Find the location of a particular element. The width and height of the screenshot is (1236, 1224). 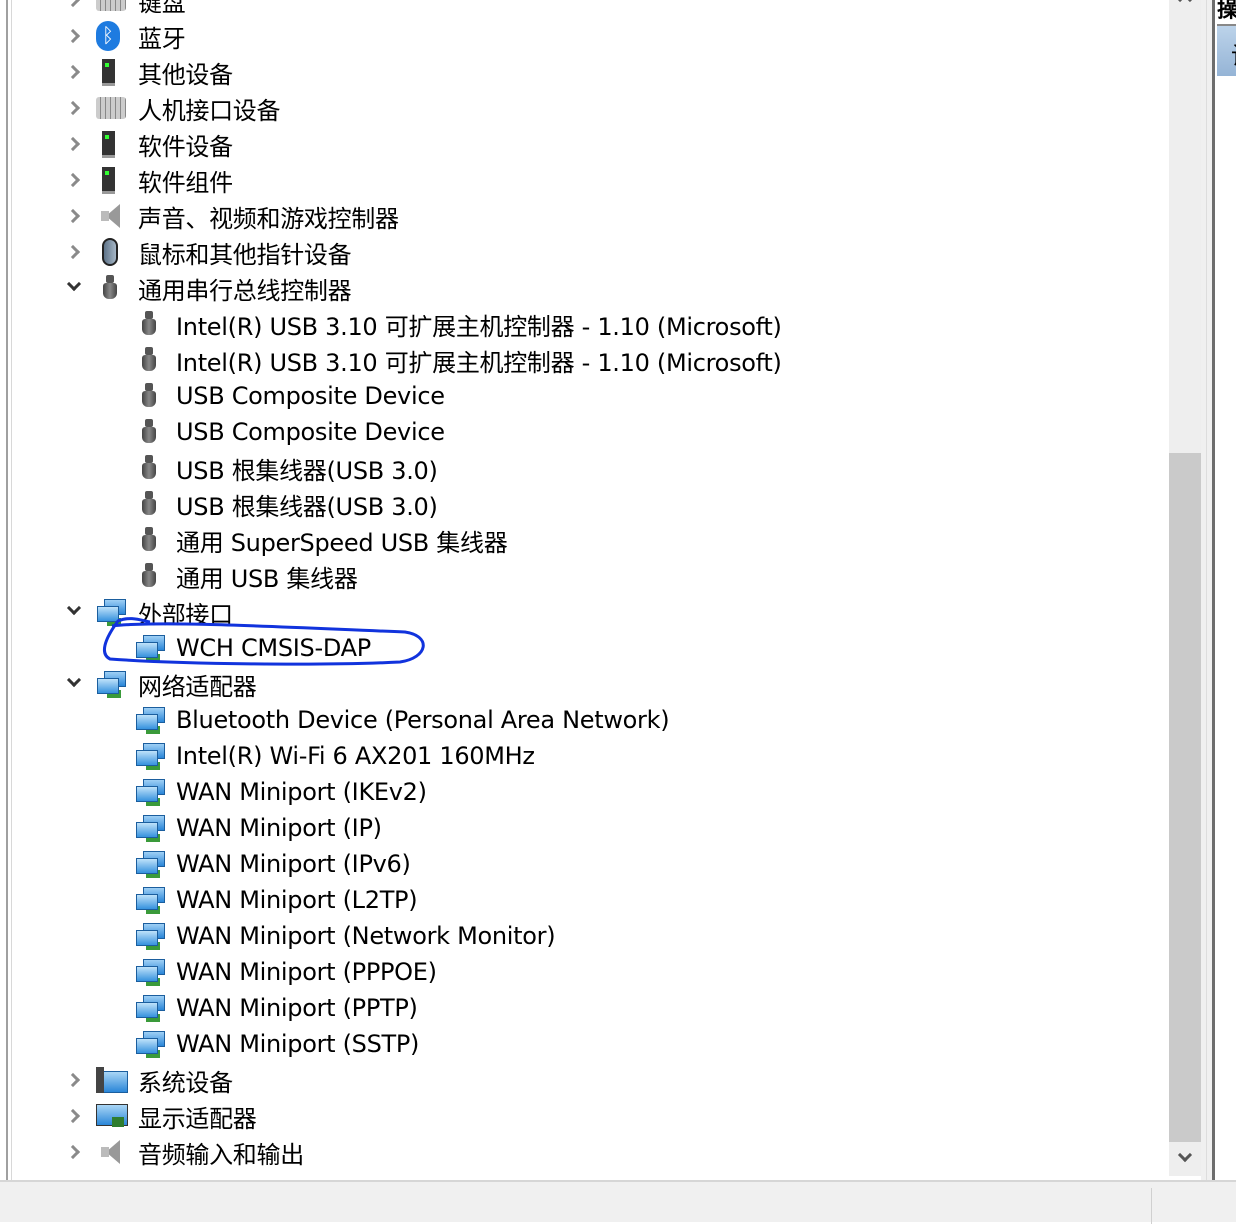

tree-item-label: WAN Miniport (IPv6) is located at coordinates (293, 864).